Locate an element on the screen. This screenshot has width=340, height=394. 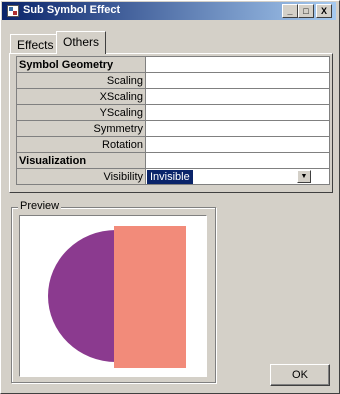
section-header-symbol-geometry: Symbol Geometry is located at coordinates (81, 64).